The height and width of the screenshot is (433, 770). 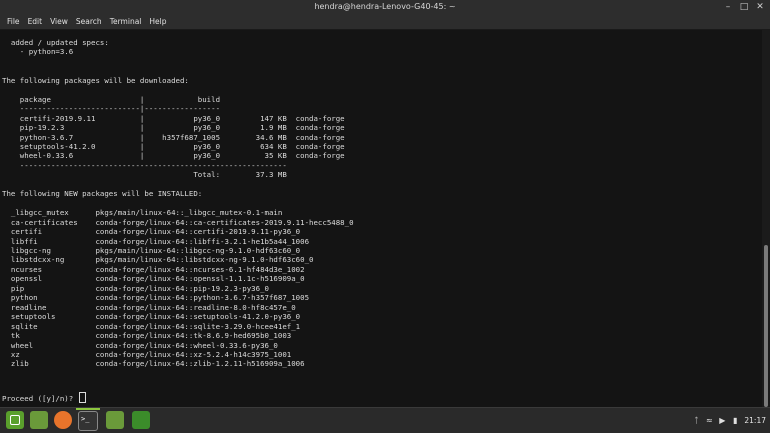 I want to click on terminal-prompt: Proceed ([y]/n)?, so click(x=44, y=397).